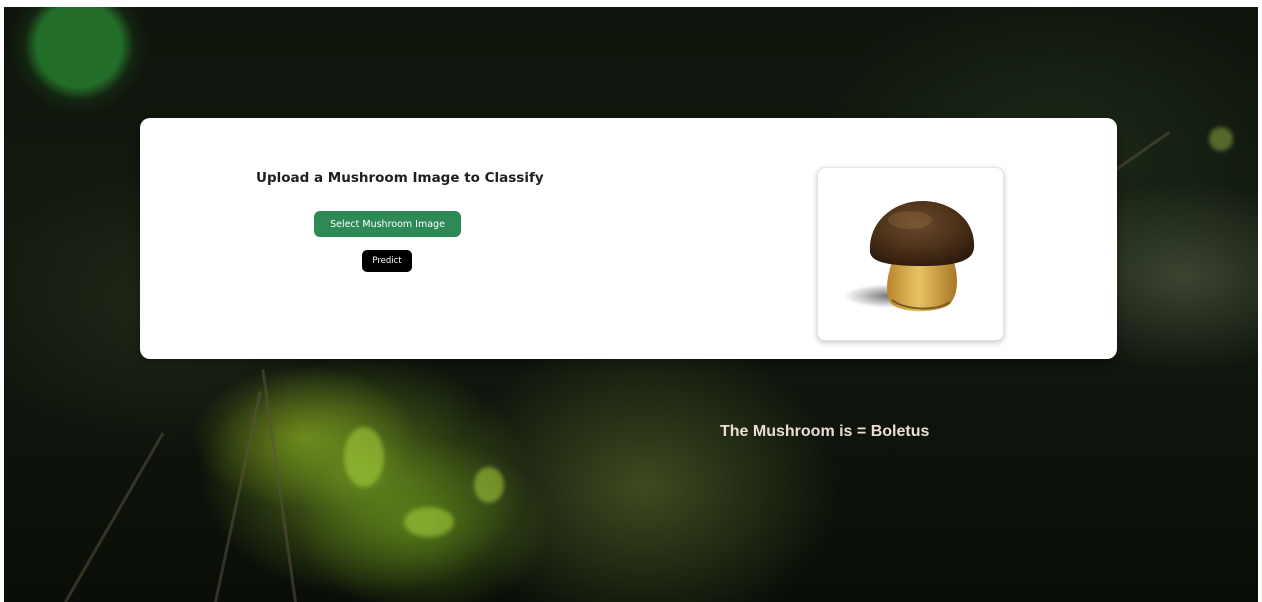  I want to click on mushroom-image, so click(909, 256).